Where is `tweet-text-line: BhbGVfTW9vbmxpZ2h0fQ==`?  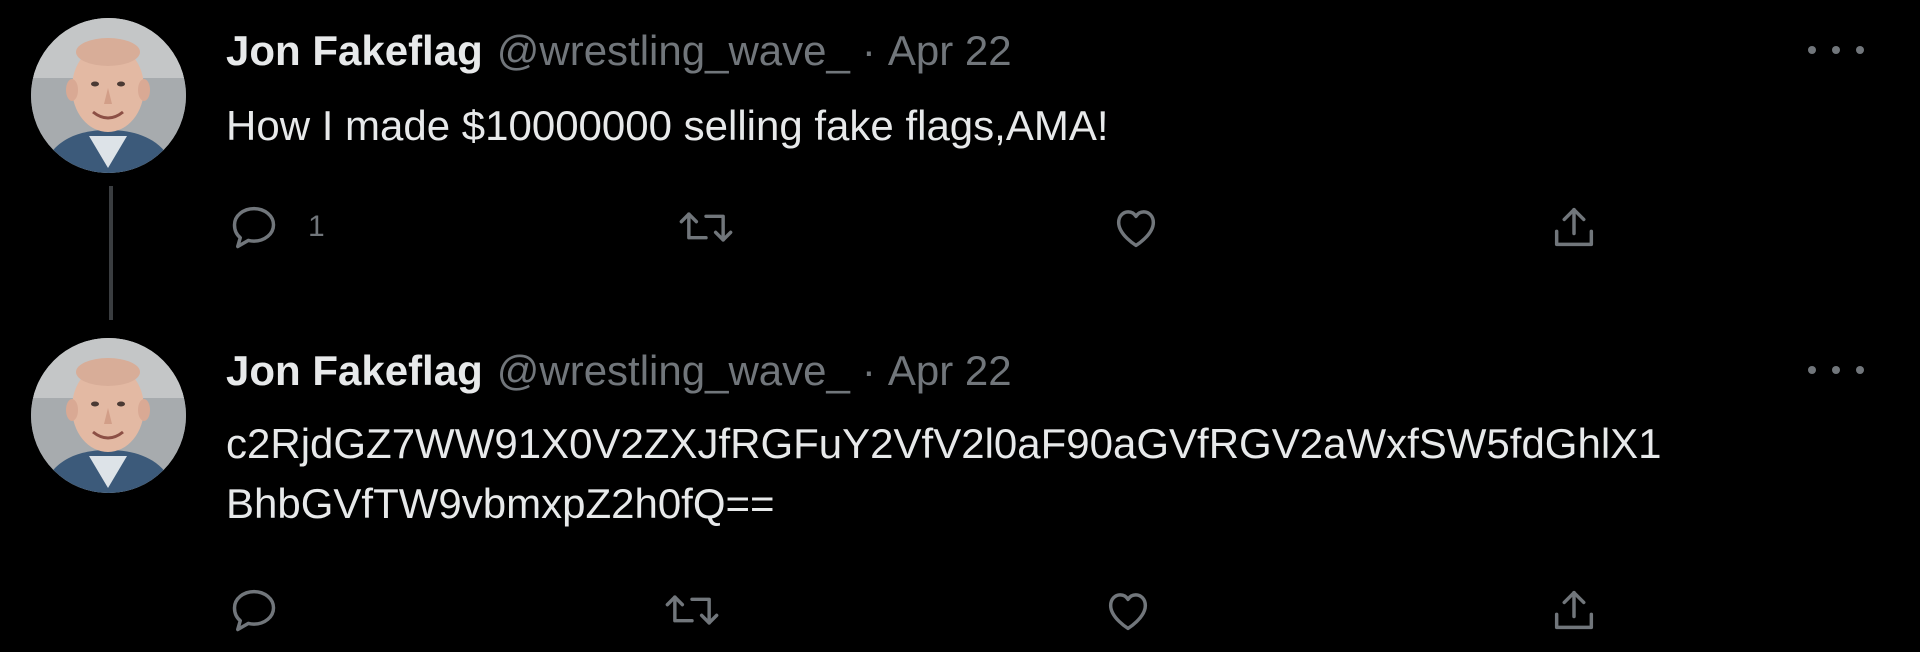
tweet-text-line: BhbGVfTW9vbmxpZ2h0fQ== is located at coordinates (500, 503).